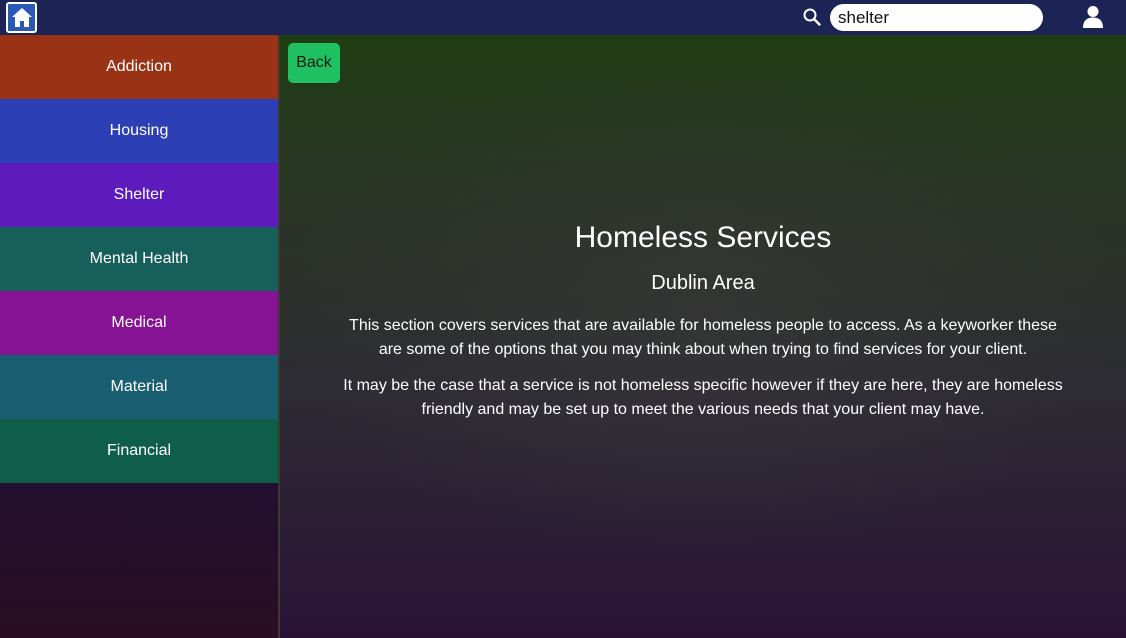 The image size is (1126, 638). Describe the element at coordinates (1093, 17) in the screenshot. I see `user-icon` at that location.